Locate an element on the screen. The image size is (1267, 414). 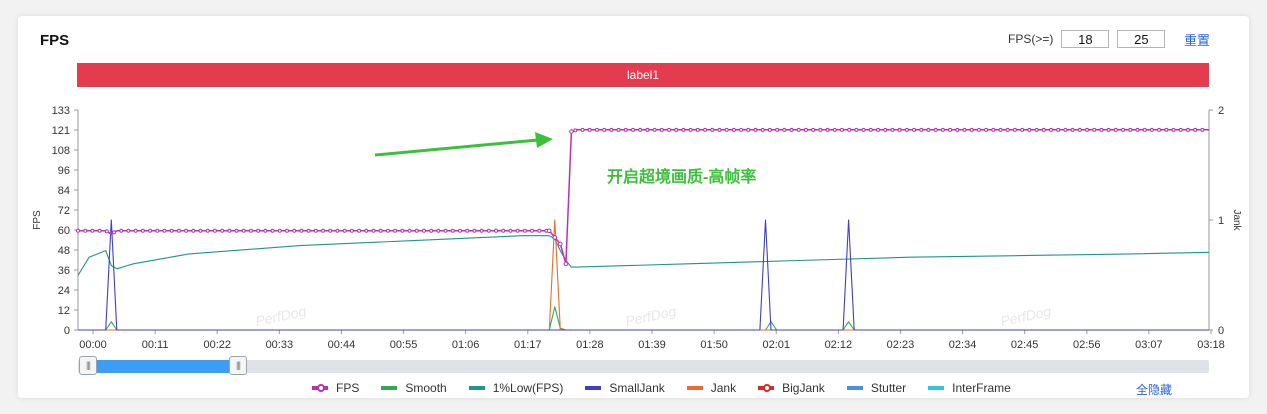
x-tick-label: 00:44 is located at coordinates (342, 345).